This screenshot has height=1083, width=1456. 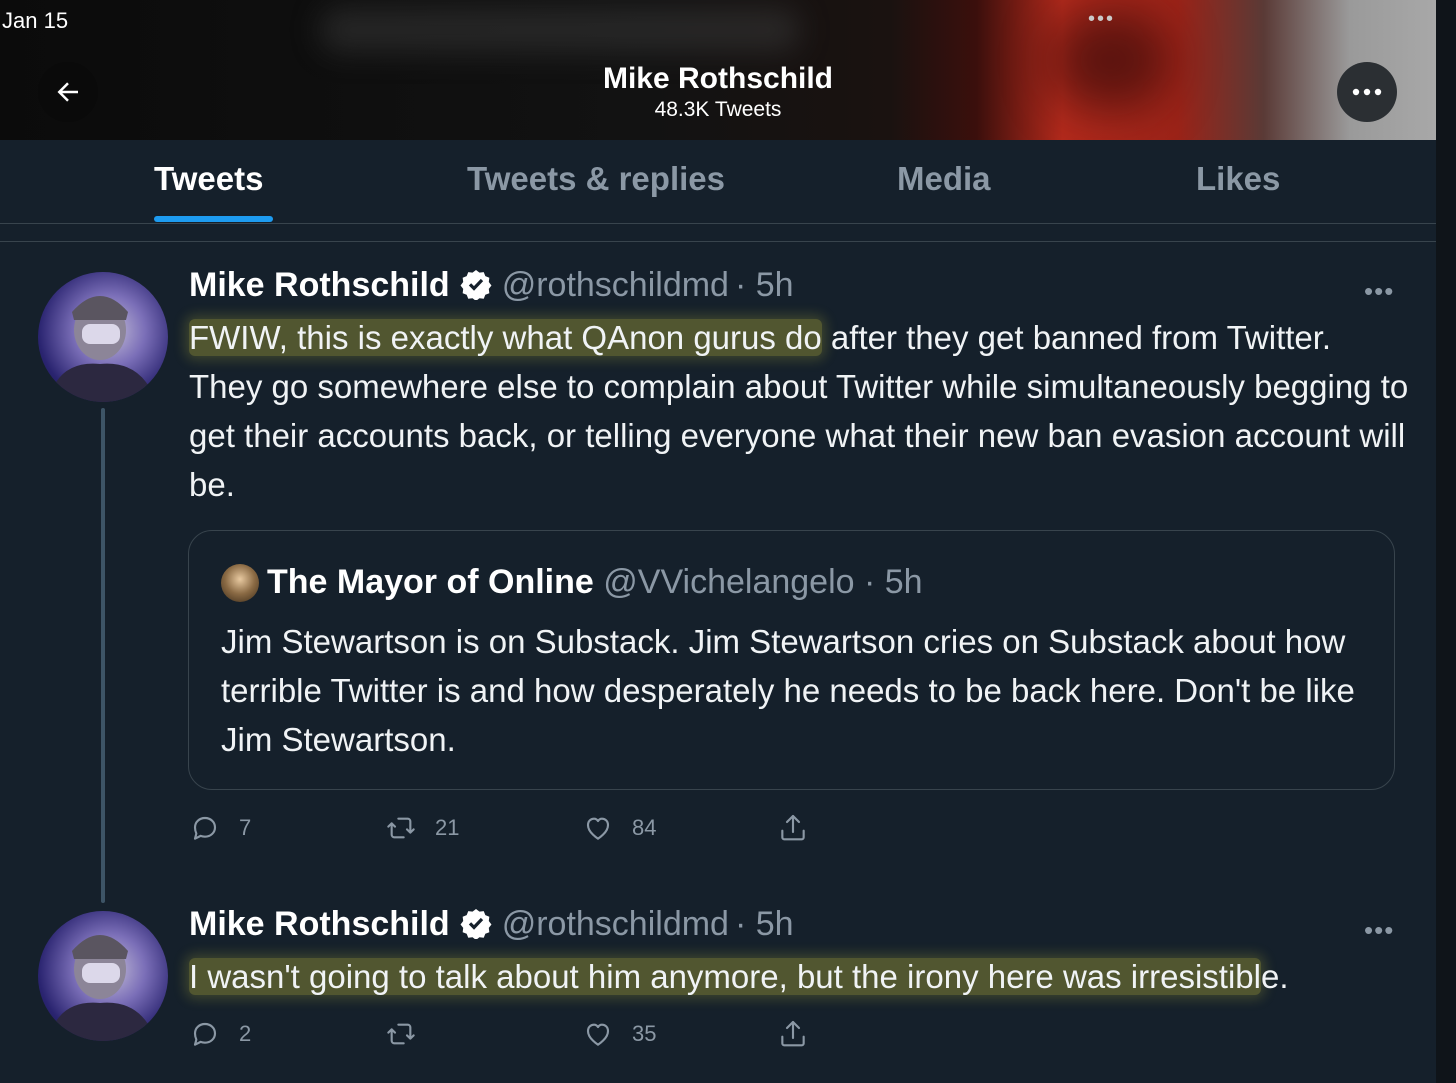 I want to click on more-dots-icon, so click(x=1367, y=92).